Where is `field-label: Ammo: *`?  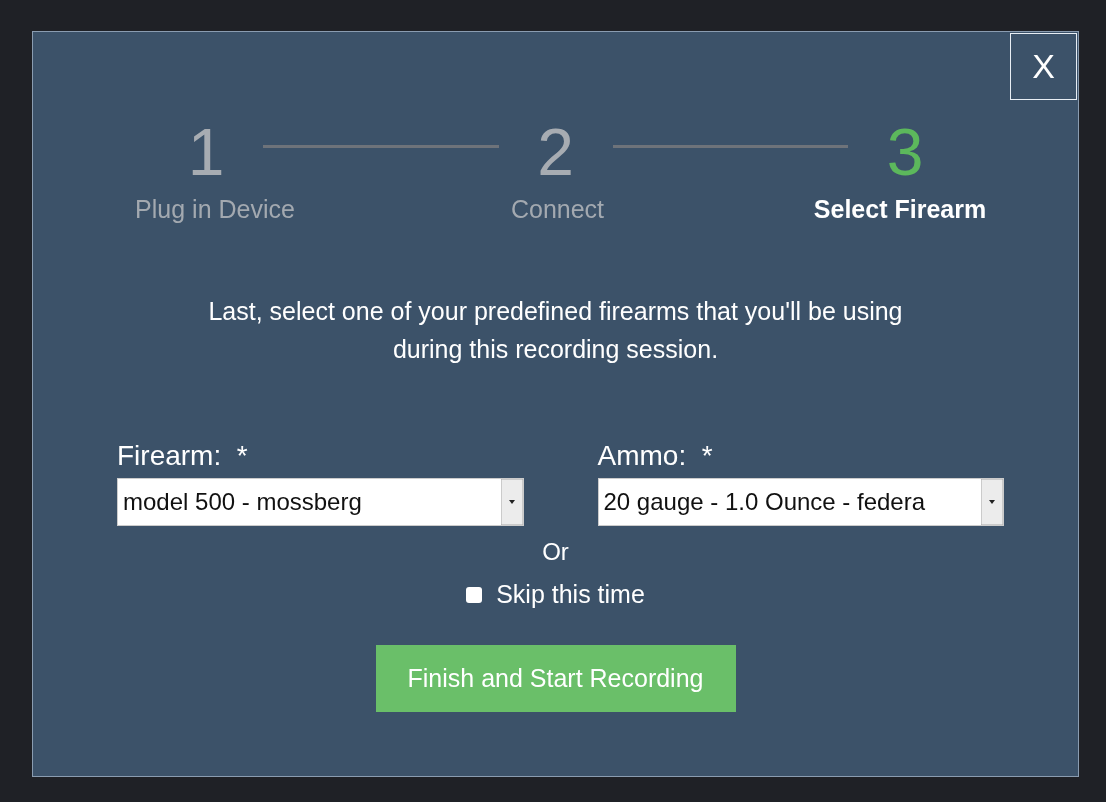
field-label: Ammo: * is located at coordinates (655, 456).